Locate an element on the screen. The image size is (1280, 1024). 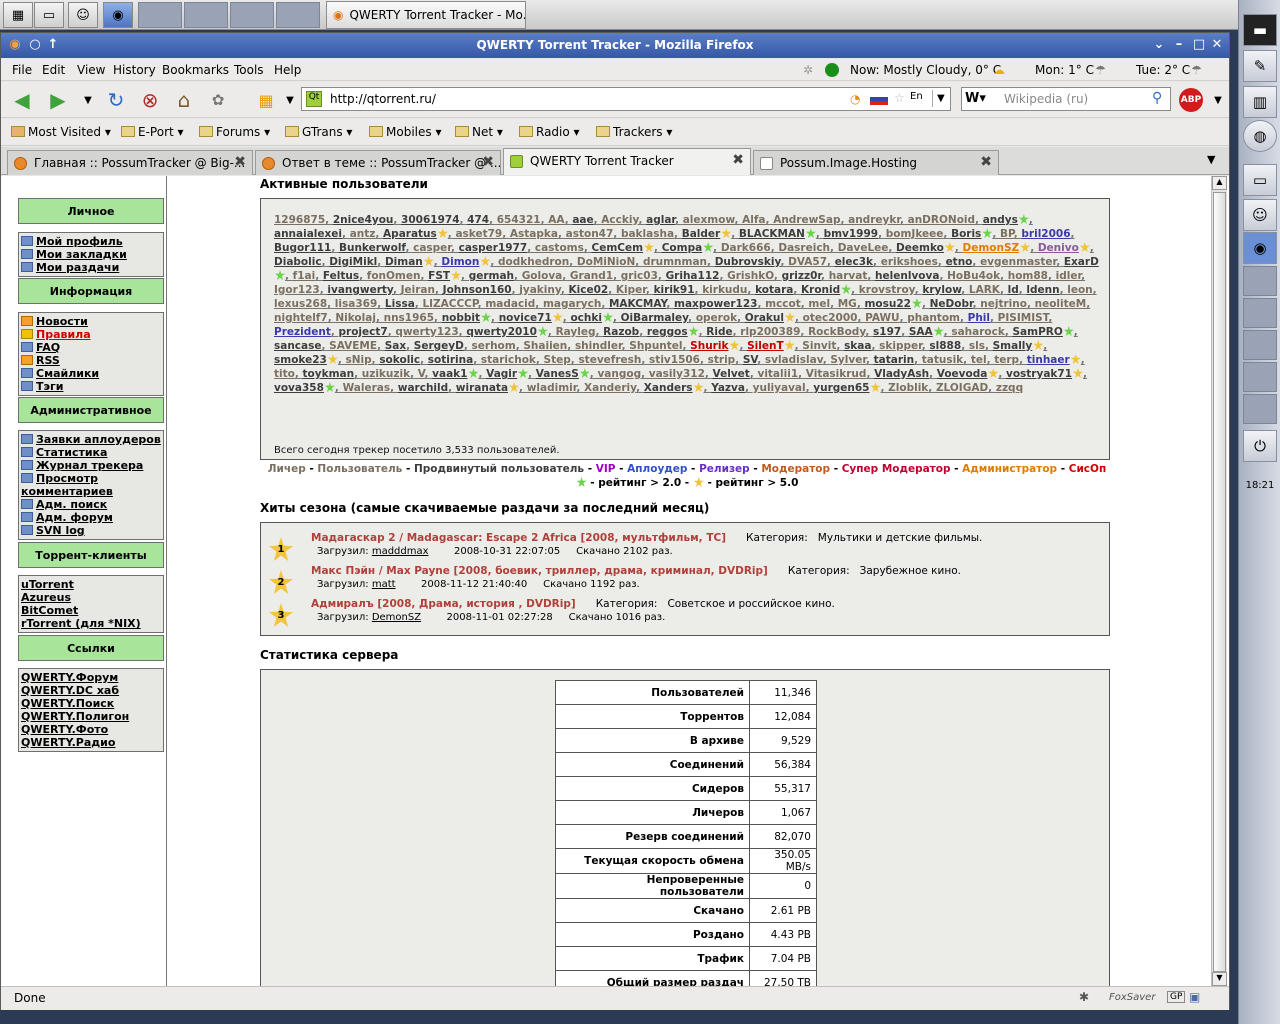
user-link: PAWU is located at coordinates (882, 318).